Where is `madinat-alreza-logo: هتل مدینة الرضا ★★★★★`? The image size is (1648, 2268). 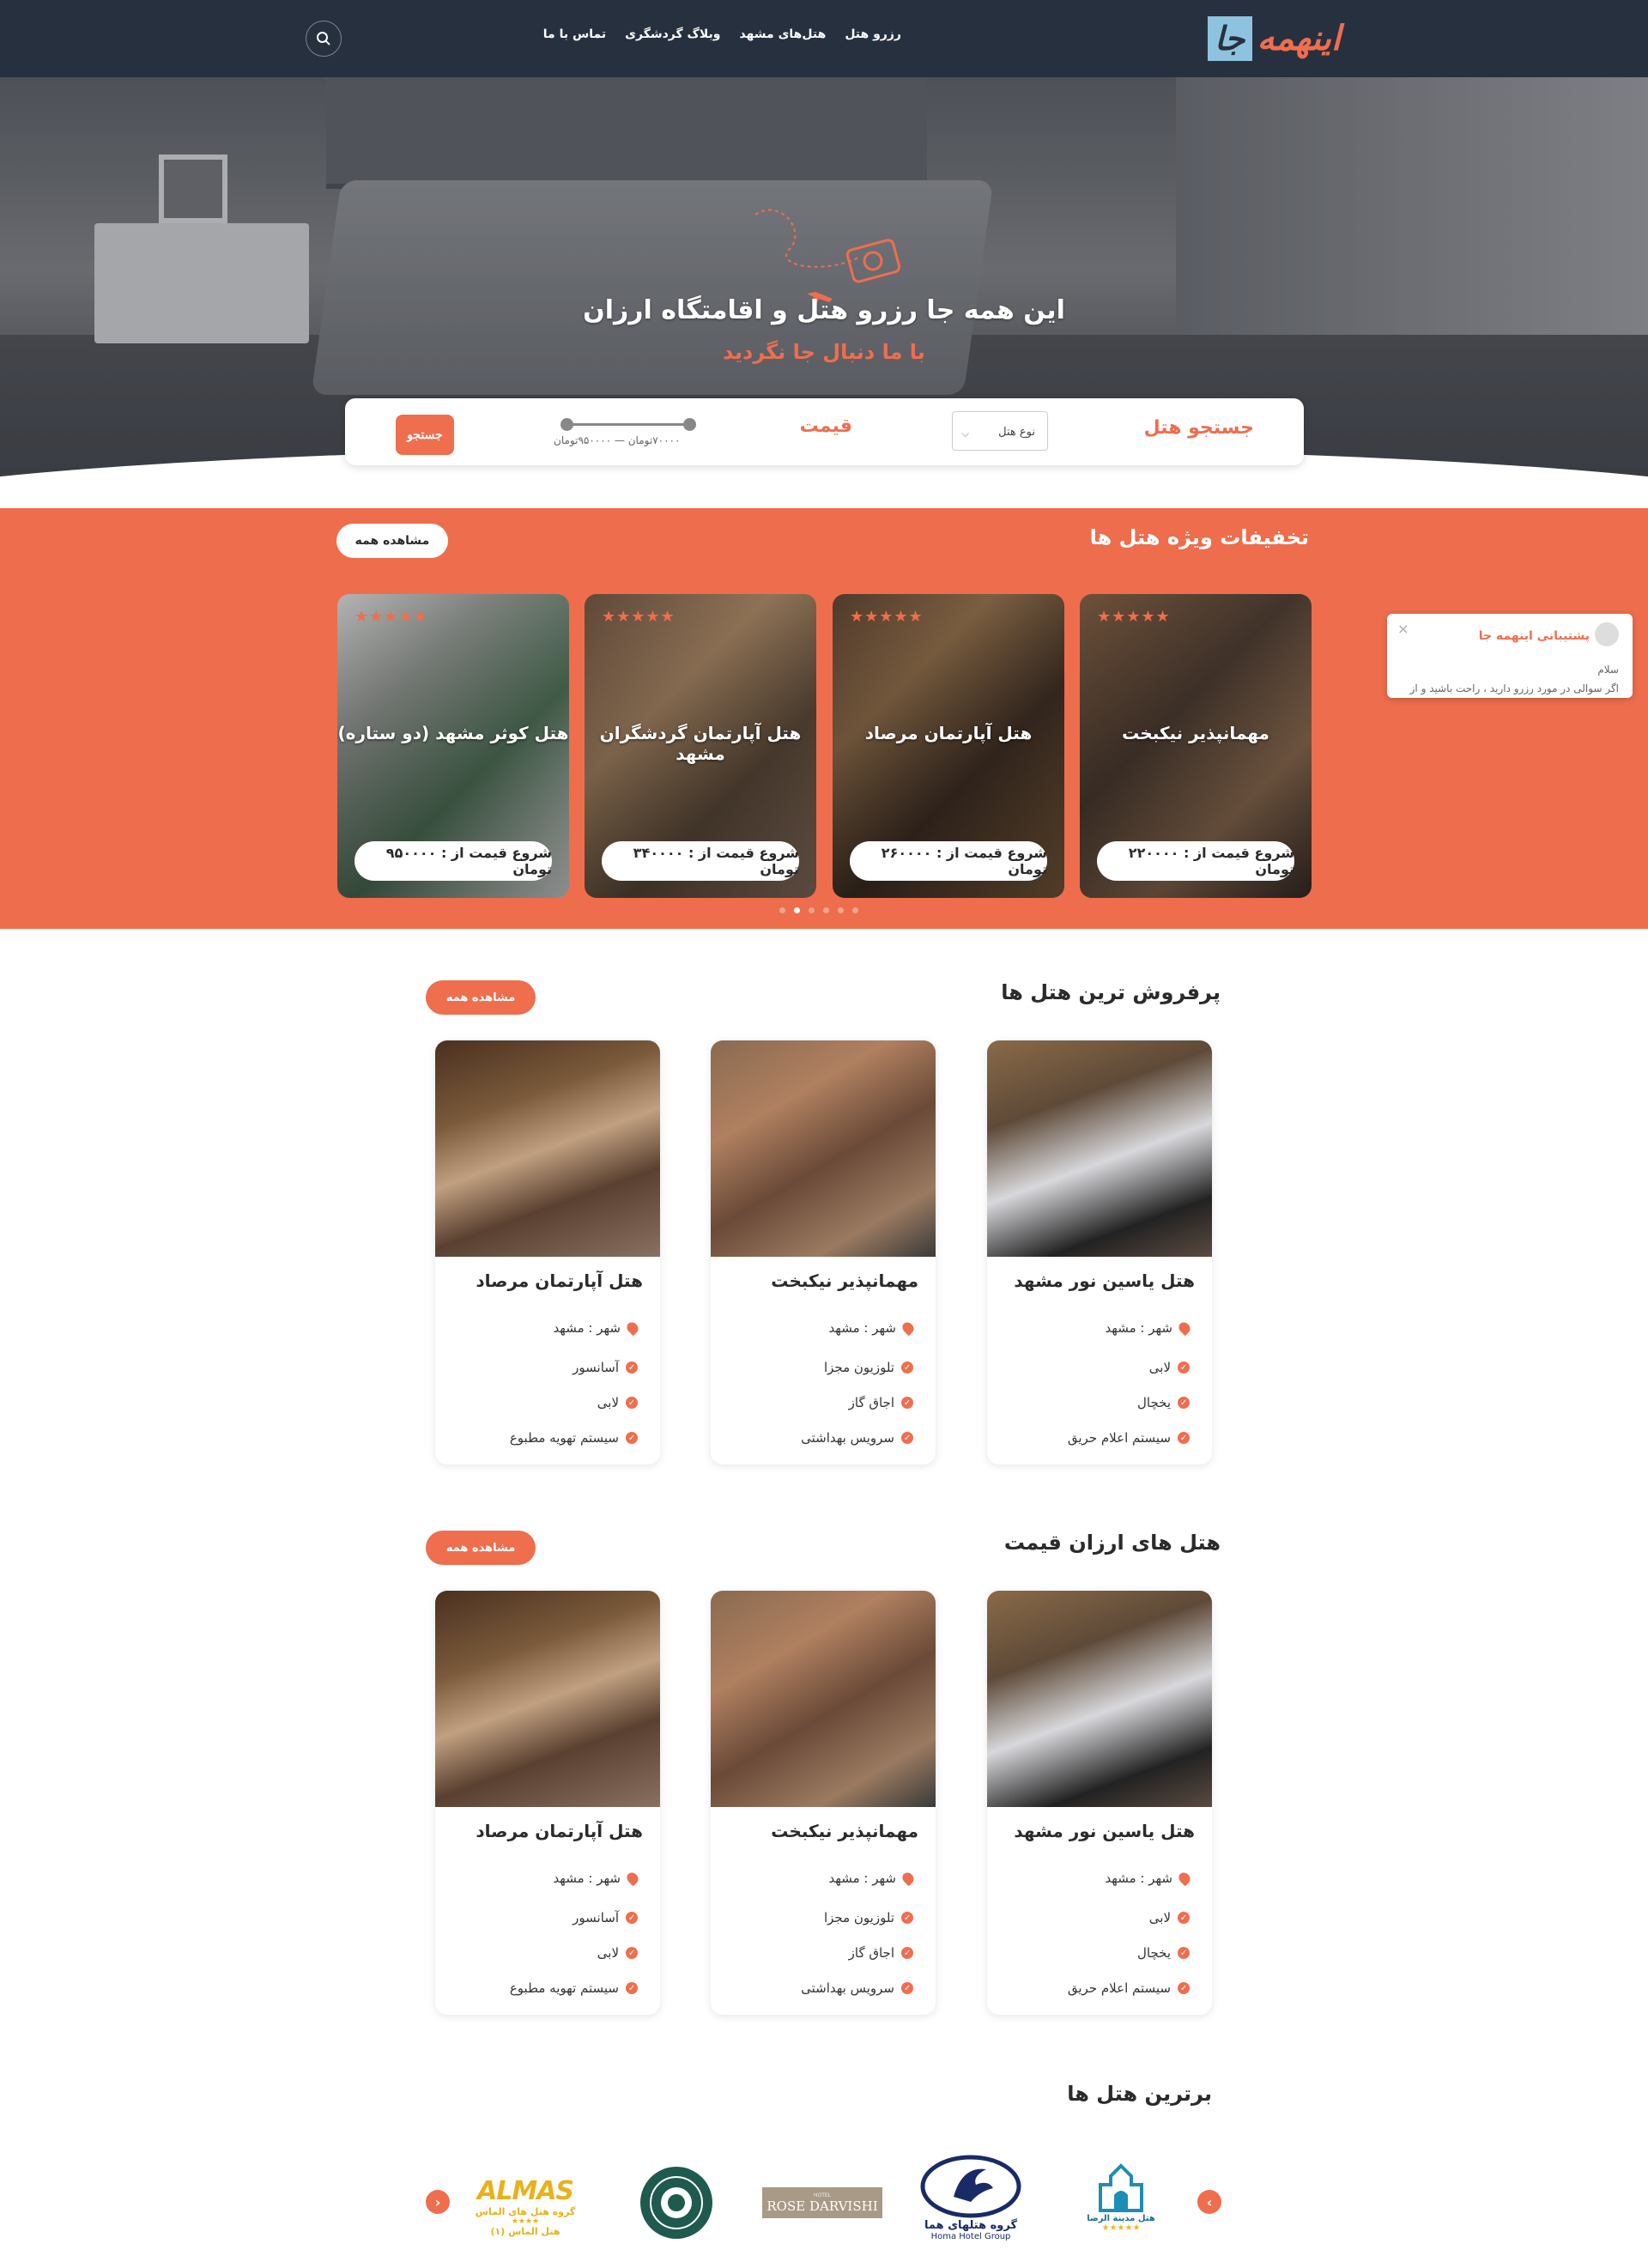
madinat-alreza-logo: هتل مدینة الرضا ★★★★★ is located at coordinates (1121, 2197).